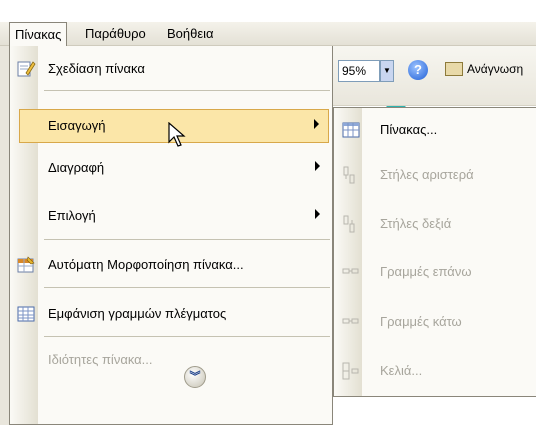 The width and height of the screenshot is (536, 425). Describe the element at coordinates (26, 69) in the screenshot. I see `pencil-icon` at that location.